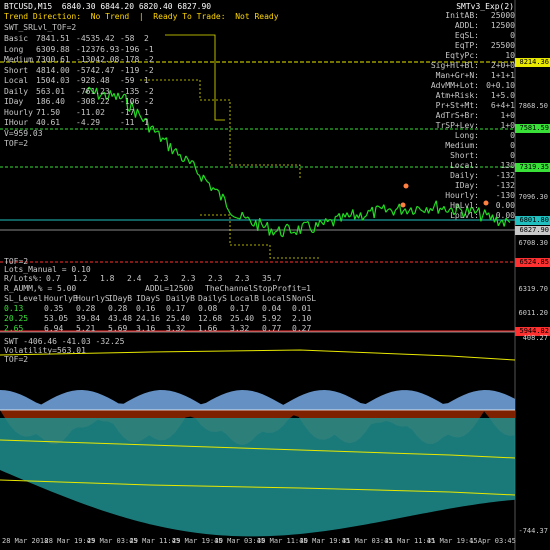 The width and height of the screenshot is (550, 550). Describe the element at coordinates (533, 106) in the screenshot. I see `price-tick: 7868.50` at that location.